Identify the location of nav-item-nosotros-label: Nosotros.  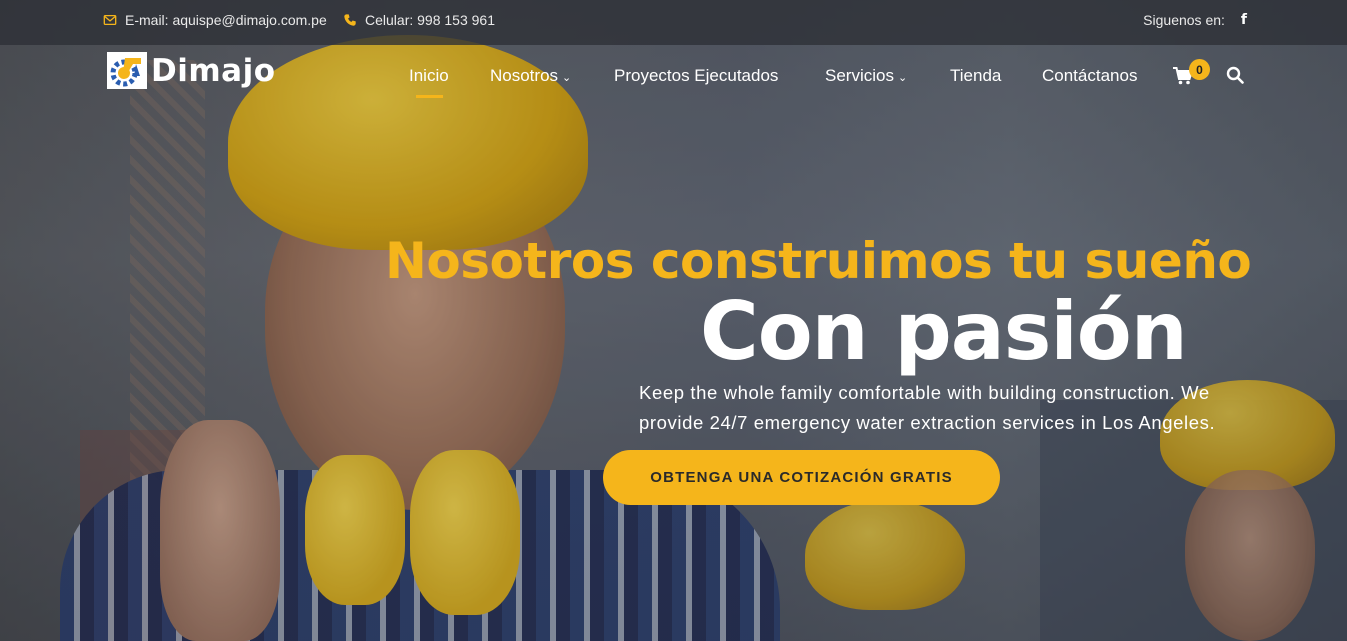
(524, 75).